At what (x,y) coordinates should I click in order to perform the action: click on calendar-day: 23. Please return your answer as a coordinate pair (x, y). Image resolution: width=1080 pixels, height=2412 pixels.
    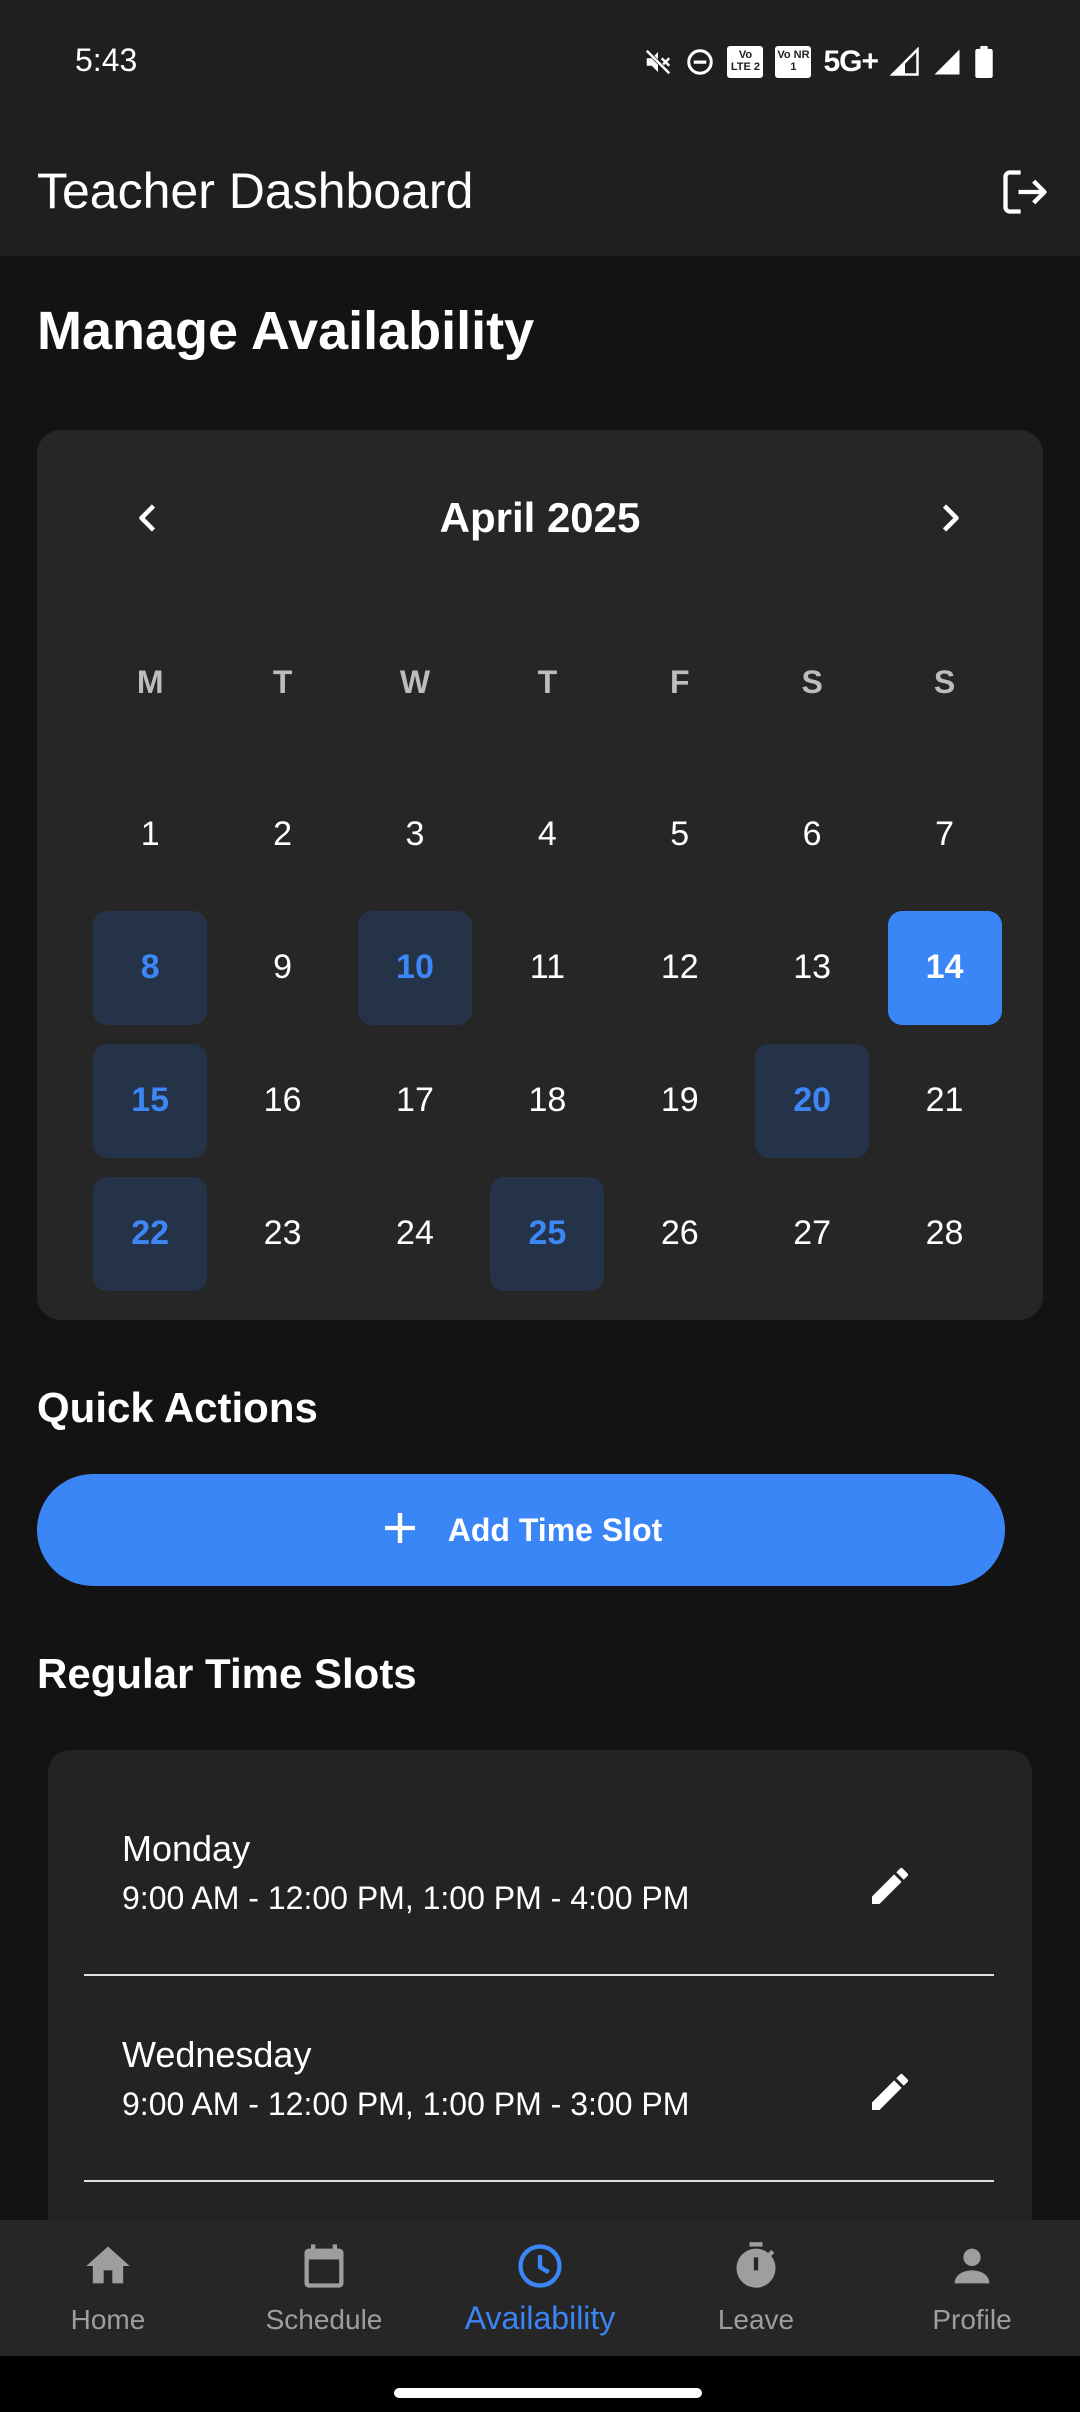
    Looking at the image, I should click on (282, 1233).